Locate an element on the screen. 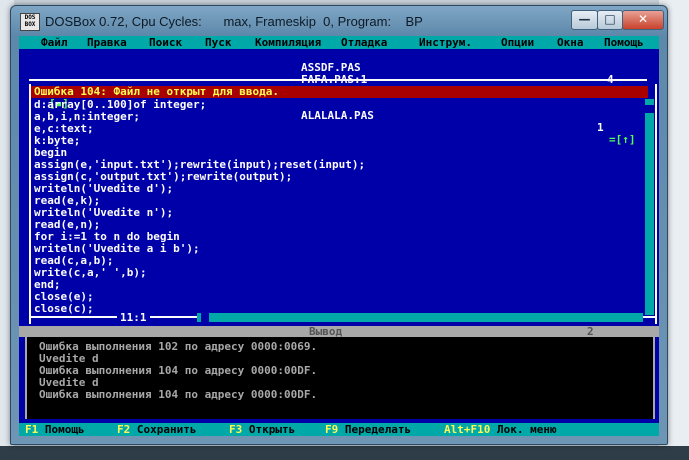  menu-compile: Компиляция is located at coordinates (288, 43).